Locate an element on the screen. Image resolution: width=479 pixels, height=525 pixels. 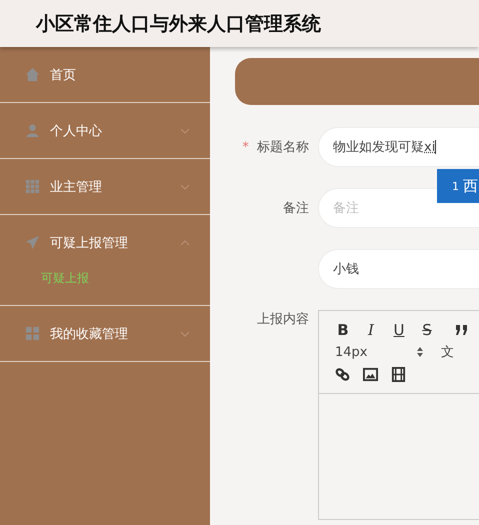
film-icon is located at coordinates (398, 374).